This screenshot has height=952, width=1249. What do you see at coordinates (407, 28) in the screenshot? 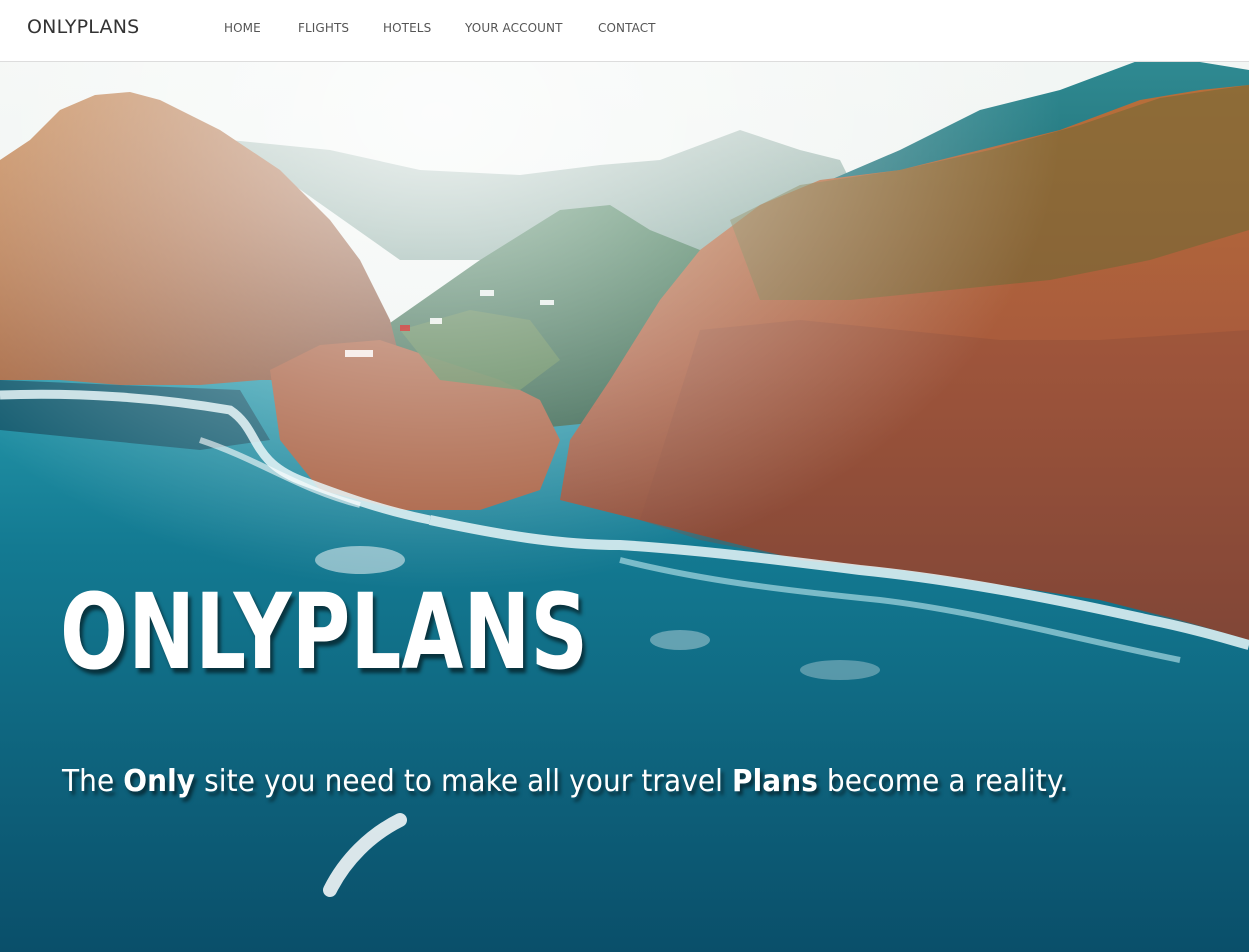
I see `nav-hotels: HOTELS` at bounding box center [407, 28].